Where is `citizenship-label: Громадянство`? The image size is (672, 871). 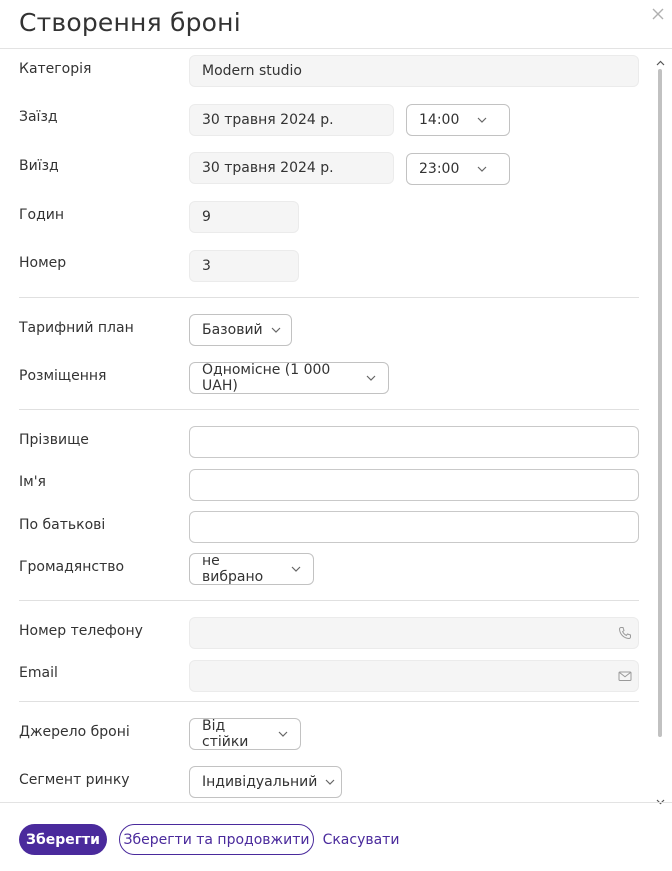 citizenship-label: Громадянство is located at coordinates (72, 567).